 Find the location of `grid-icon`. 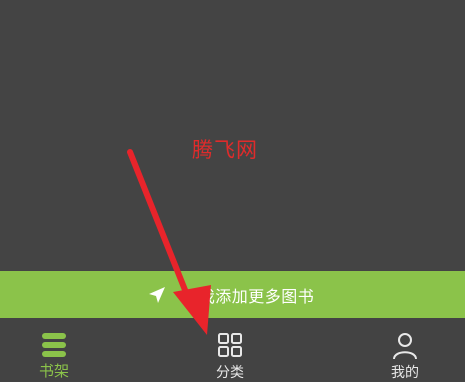

grid-icon is located at coordinates (230, 345).